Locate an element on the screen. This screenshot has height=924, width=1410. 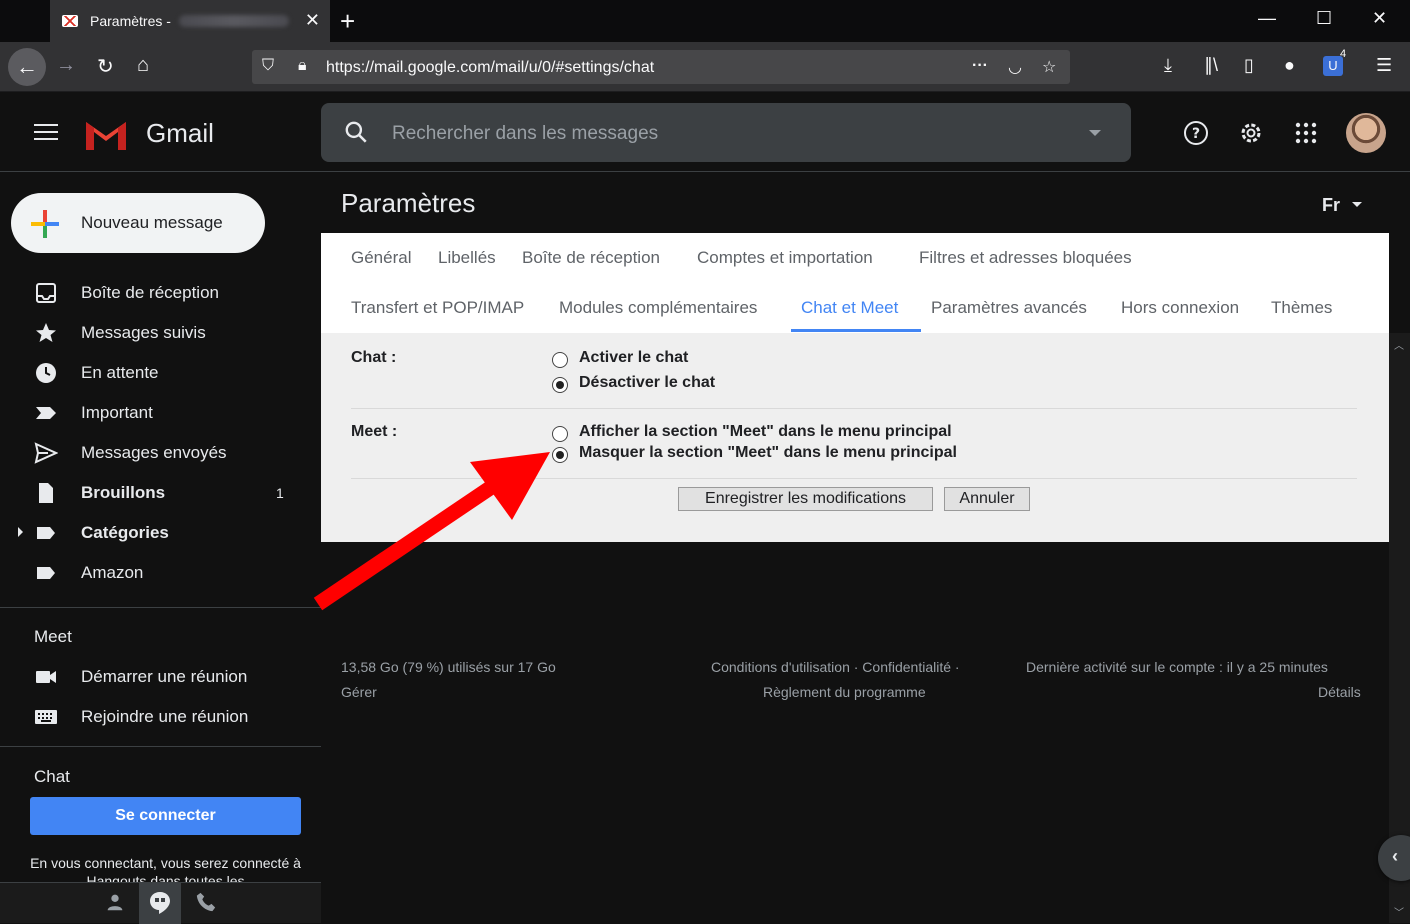
forward-icon: → is located at coordinates (66, 65).